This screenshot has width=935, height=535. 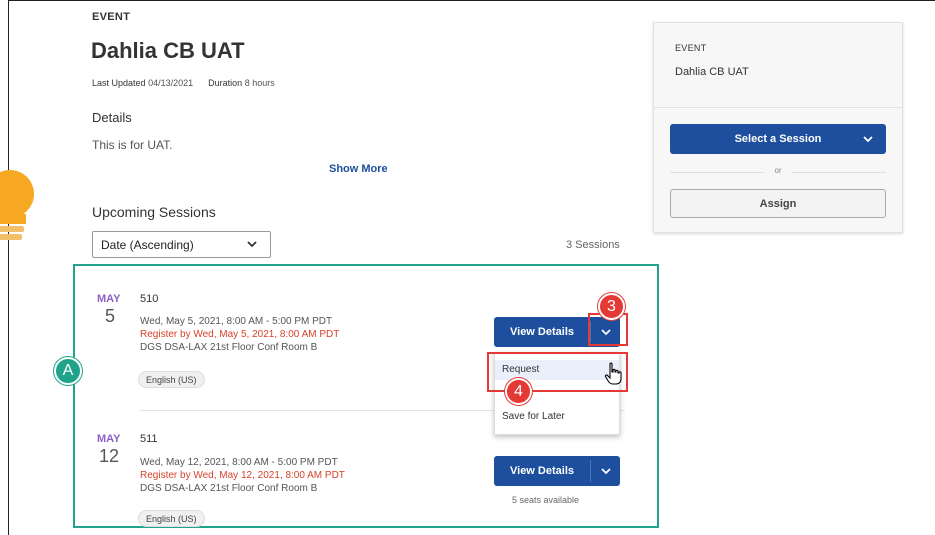 I want to click on session-time: Wed, May 12, 2021, 8:00 AM - 5:00 PM PDT, so click(x=239, y=462).